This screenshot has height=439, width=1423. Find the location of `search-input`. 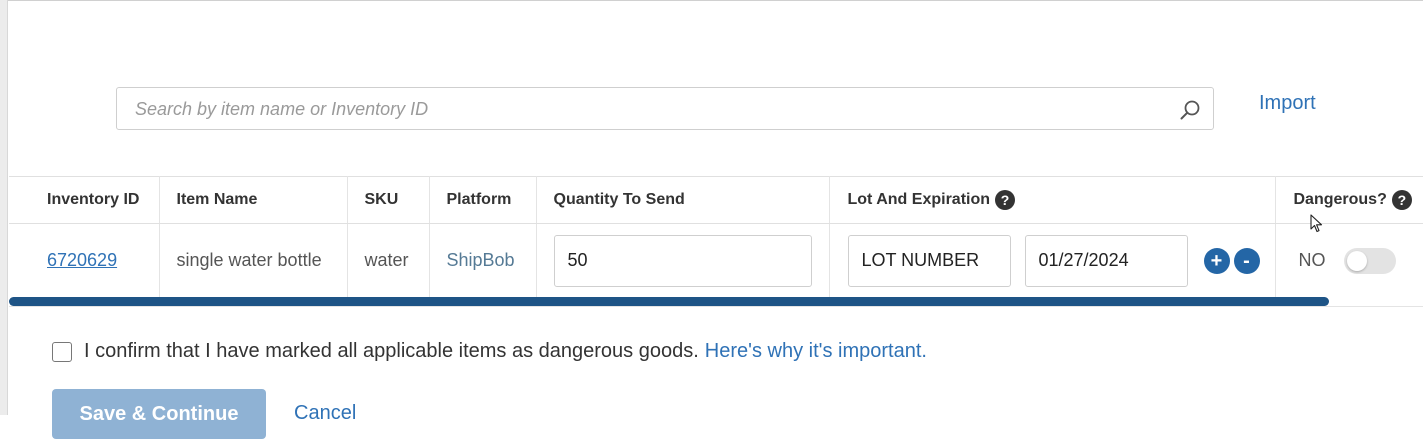

search-input is located at coordinates (655, 109).